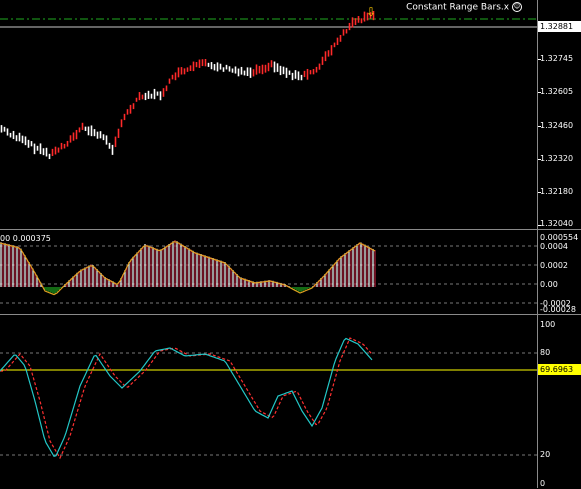 The image size is (581, 489). Describe the element at coordinates (549, 284) in the screenshot. I see `osc-tick: 0.00` at that location.